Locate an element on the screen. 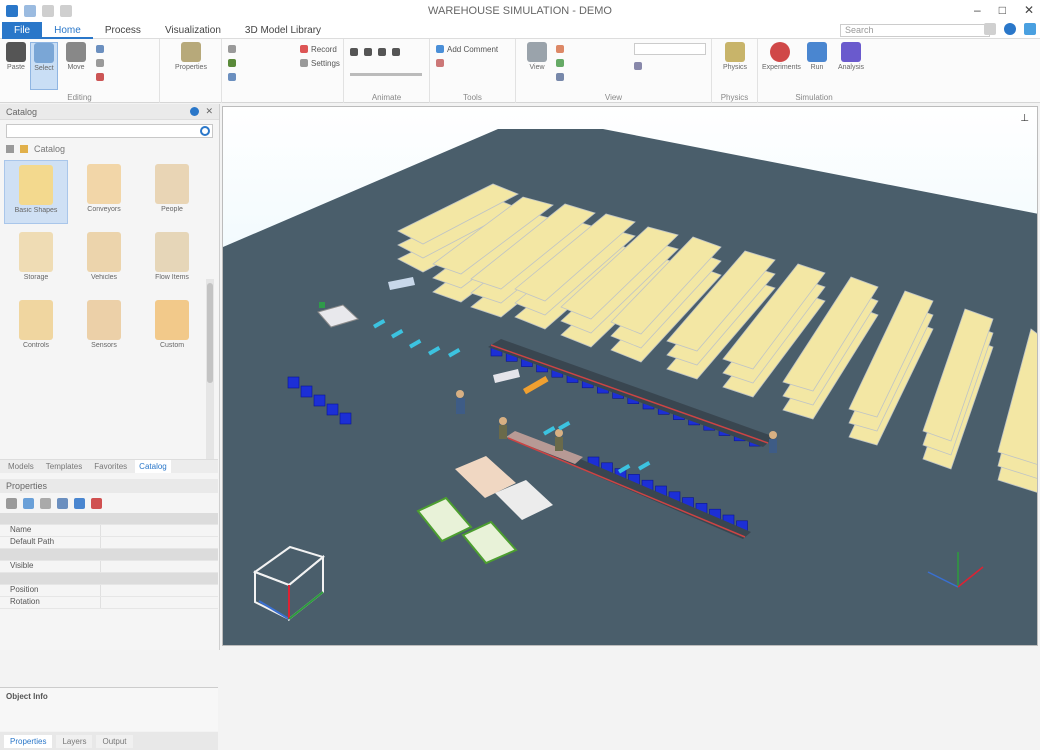  group-tools-label: Tools is located at coordinates (472, 97).